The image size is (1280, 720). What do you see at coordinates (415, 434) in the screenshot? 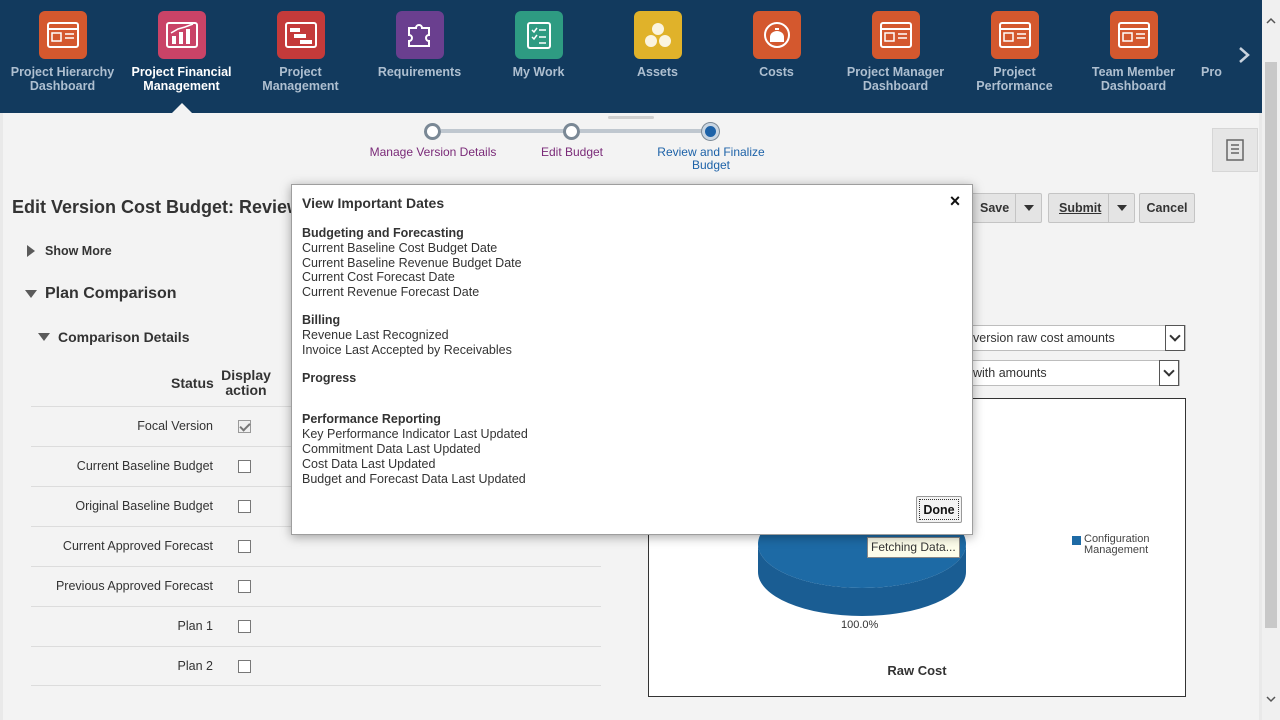
I see `date-label: Key Performance Indicator Last Updated` at bounding box center [415, 434].